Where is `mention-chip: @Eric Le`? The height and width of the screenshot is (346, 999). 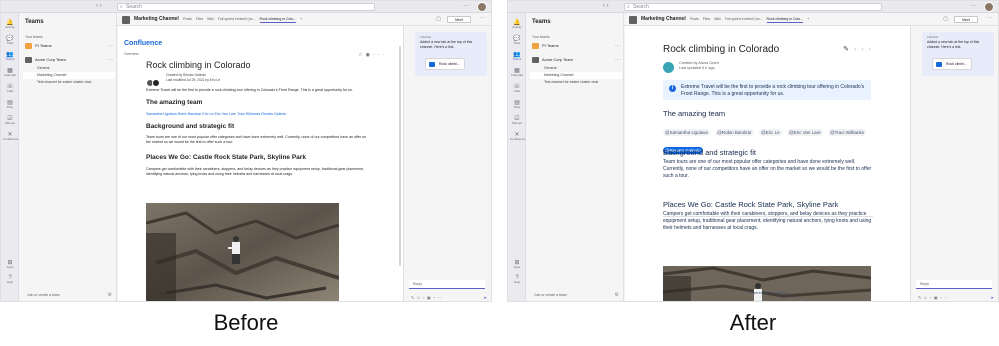 mention-chip: @Eric Le is located at coordinates (770, 132).